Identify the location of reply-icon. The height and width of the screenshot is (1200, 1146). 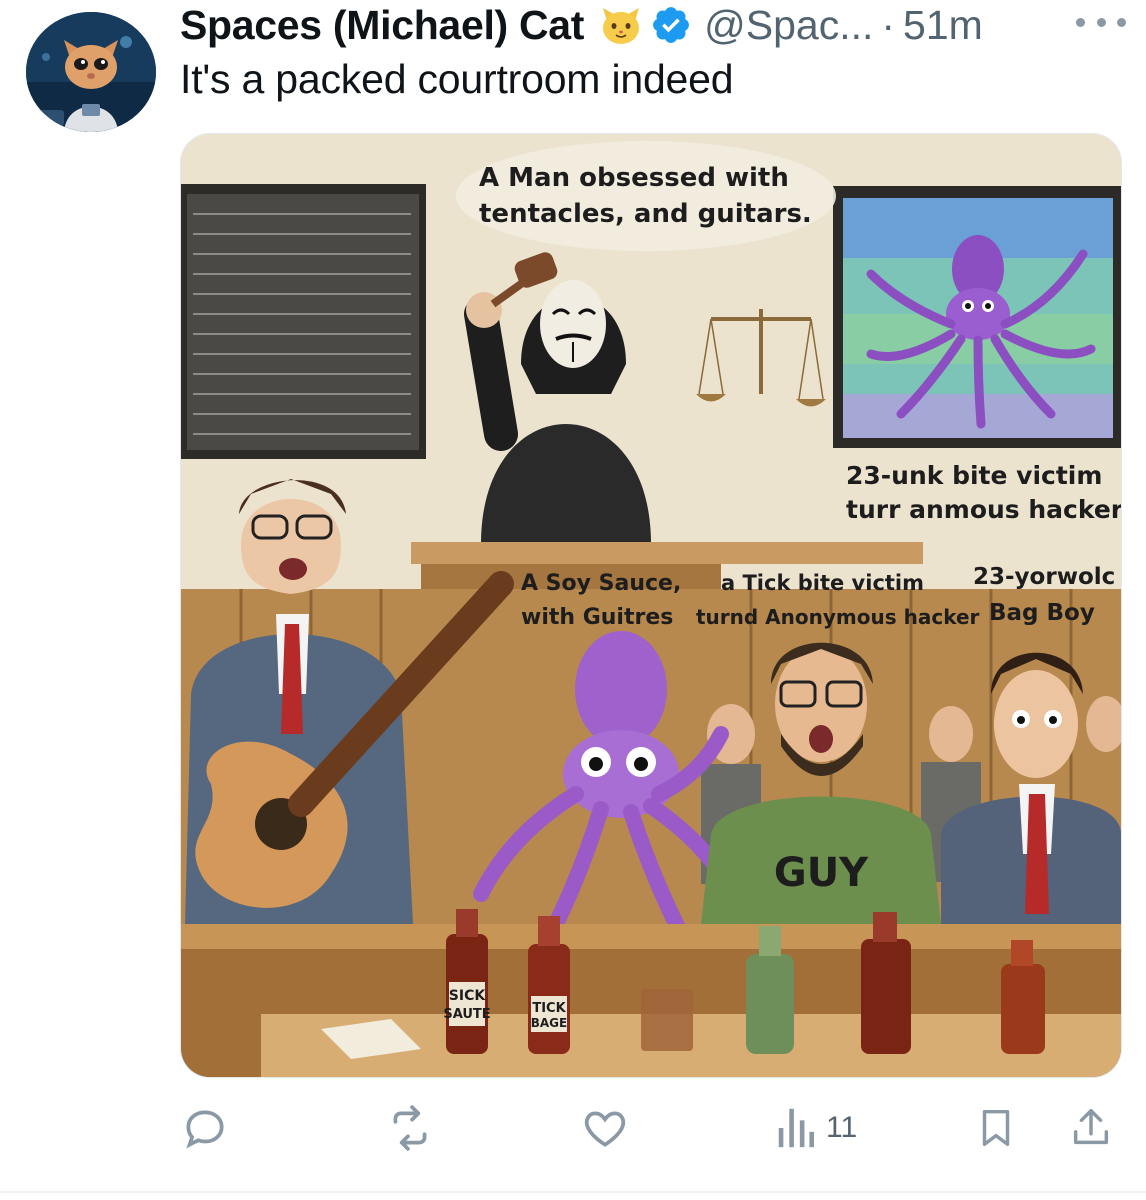
(205, 1129).